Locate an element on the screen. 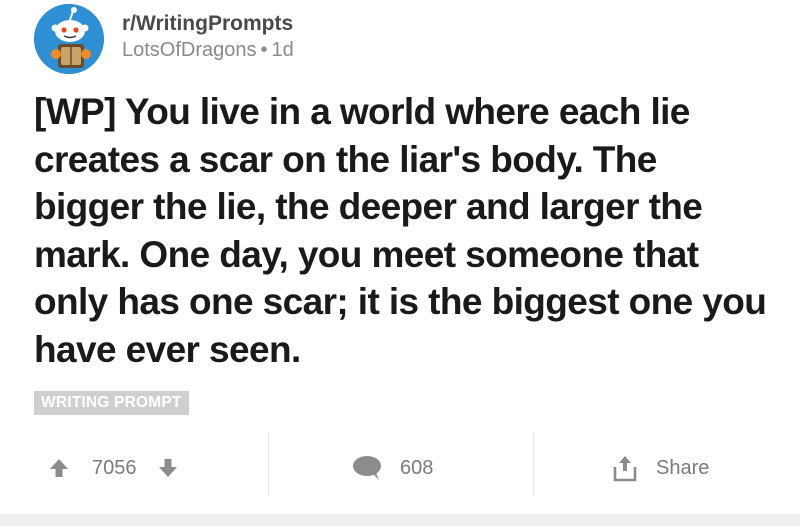 This screenshot has height=526, width=800. comment-count: 608 is located at coordinates (417, 467).